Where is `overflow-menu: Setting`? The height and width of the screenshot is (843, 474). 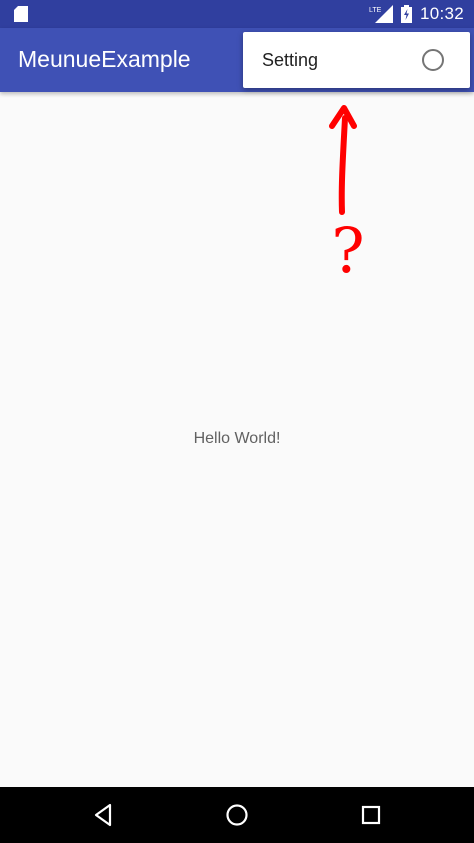 overflow-menu: Setting is located at coordinates (356, 60).